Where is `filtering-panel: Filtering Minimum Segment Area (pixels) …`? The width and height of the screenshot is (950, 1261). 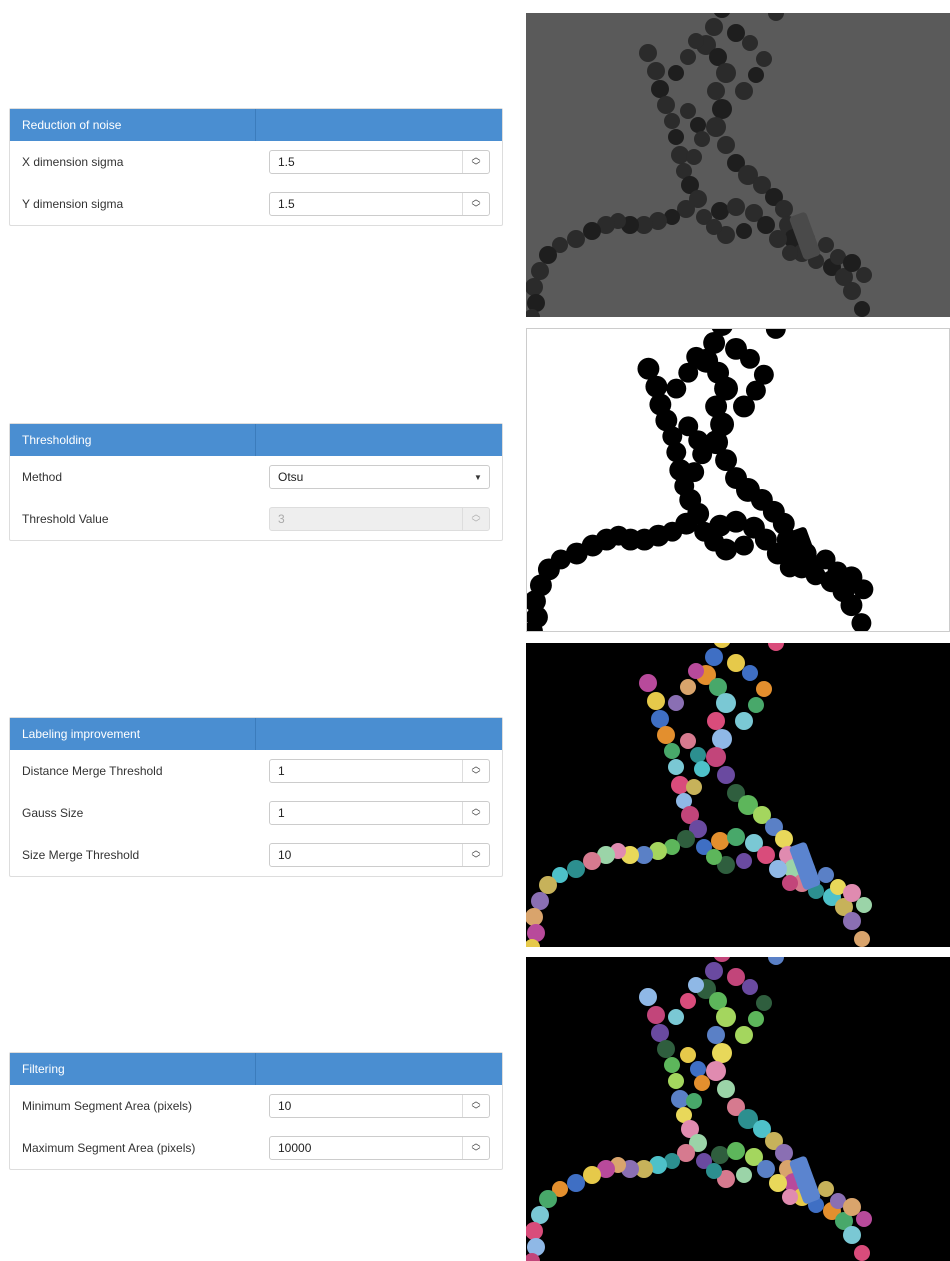 filtering-panel: Filtering Minimum Segment Area (pixels) … is located at coordinates (256, 1111).